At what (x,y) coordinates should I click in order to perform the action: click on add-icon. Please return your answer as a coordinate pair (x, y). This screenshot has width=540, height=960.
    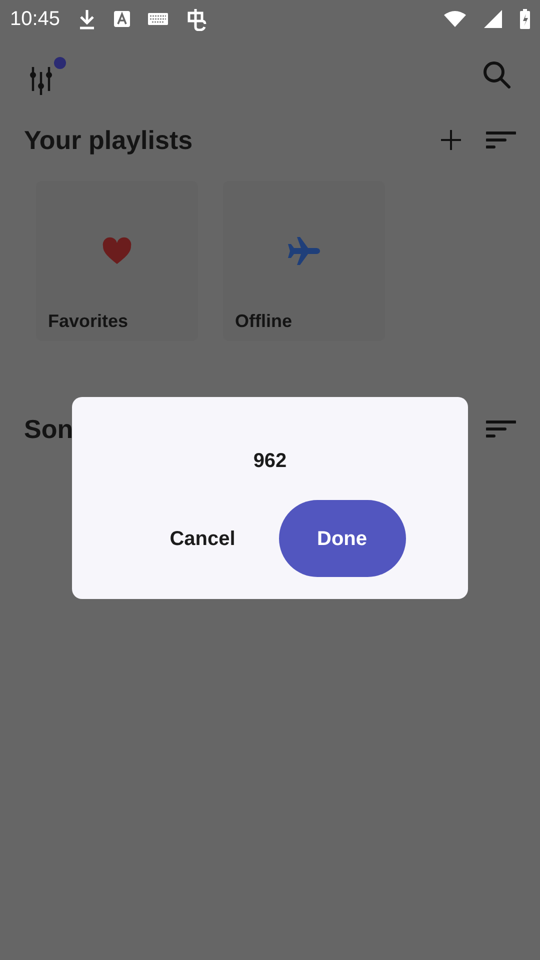
    Looking at the image, I should click on (451, 140).